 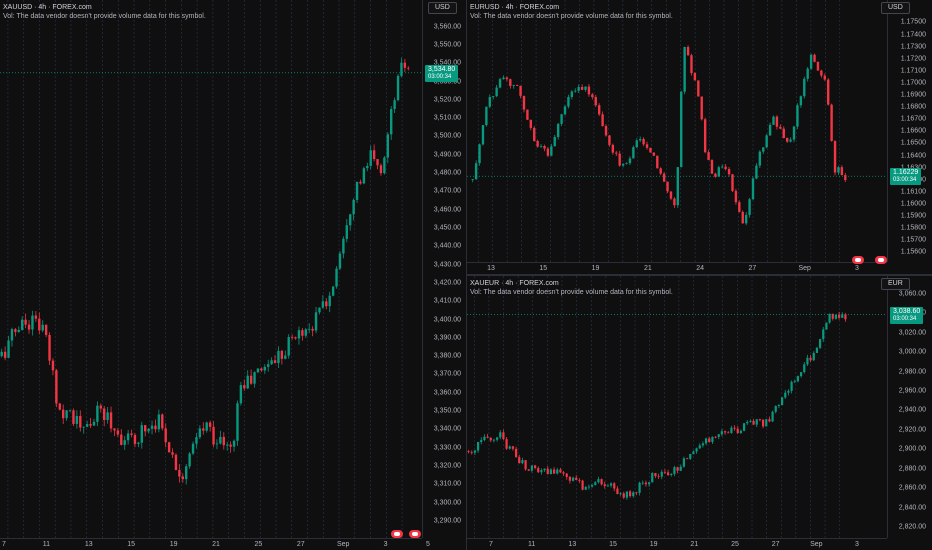 What do you see at coordinates (447, 210) in the screenshot?
I see `price-tick-label: 3,460.00` at bounding box center [447, 210].